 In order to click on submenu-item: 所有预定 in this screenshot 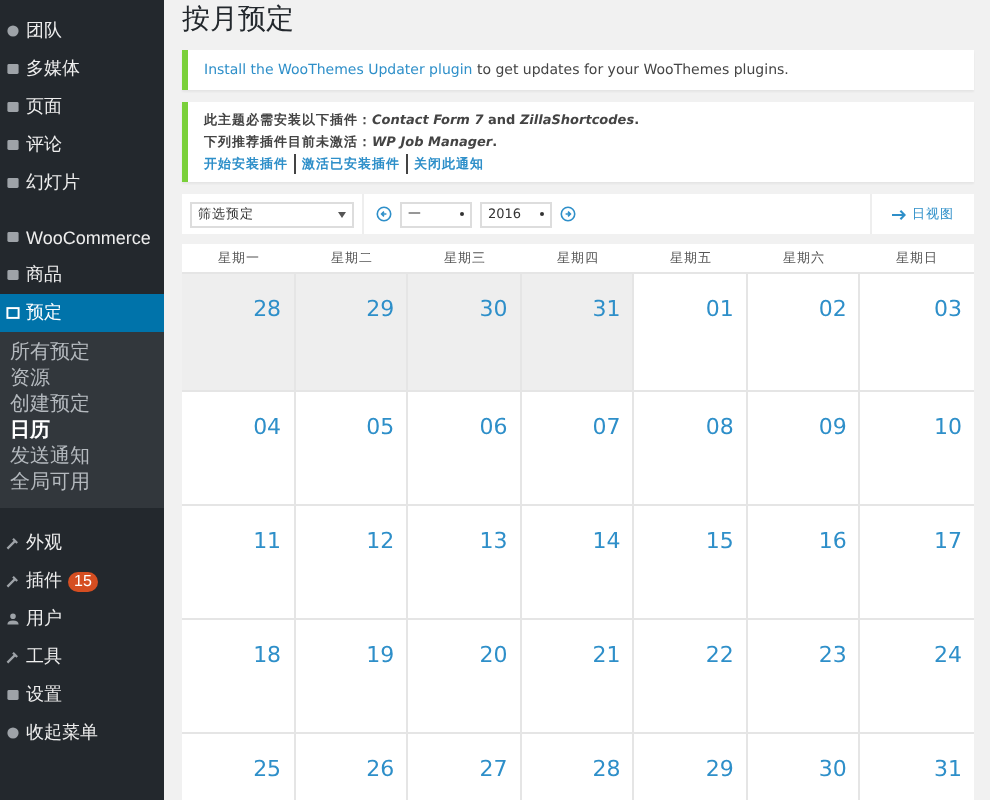, I will do `click(82, 353)`.